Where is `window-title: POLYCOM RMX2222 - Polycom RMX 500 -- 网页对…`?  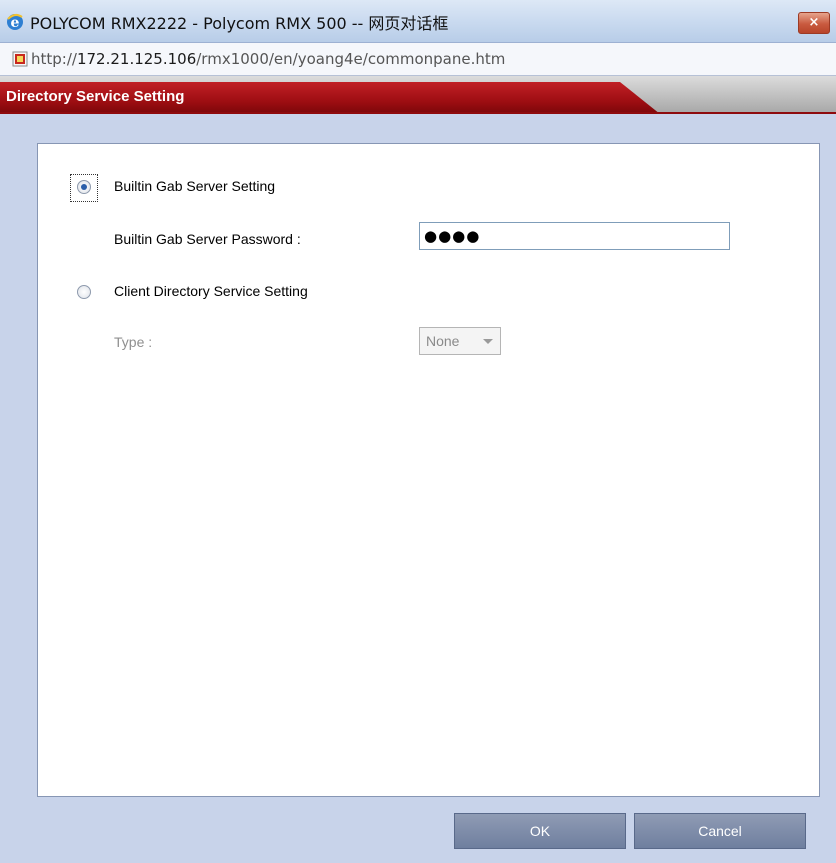 window-title: POLYCOM RMX2222 - Polycom RMX 500 -- 网页对… is located at coordinates (239, 23).